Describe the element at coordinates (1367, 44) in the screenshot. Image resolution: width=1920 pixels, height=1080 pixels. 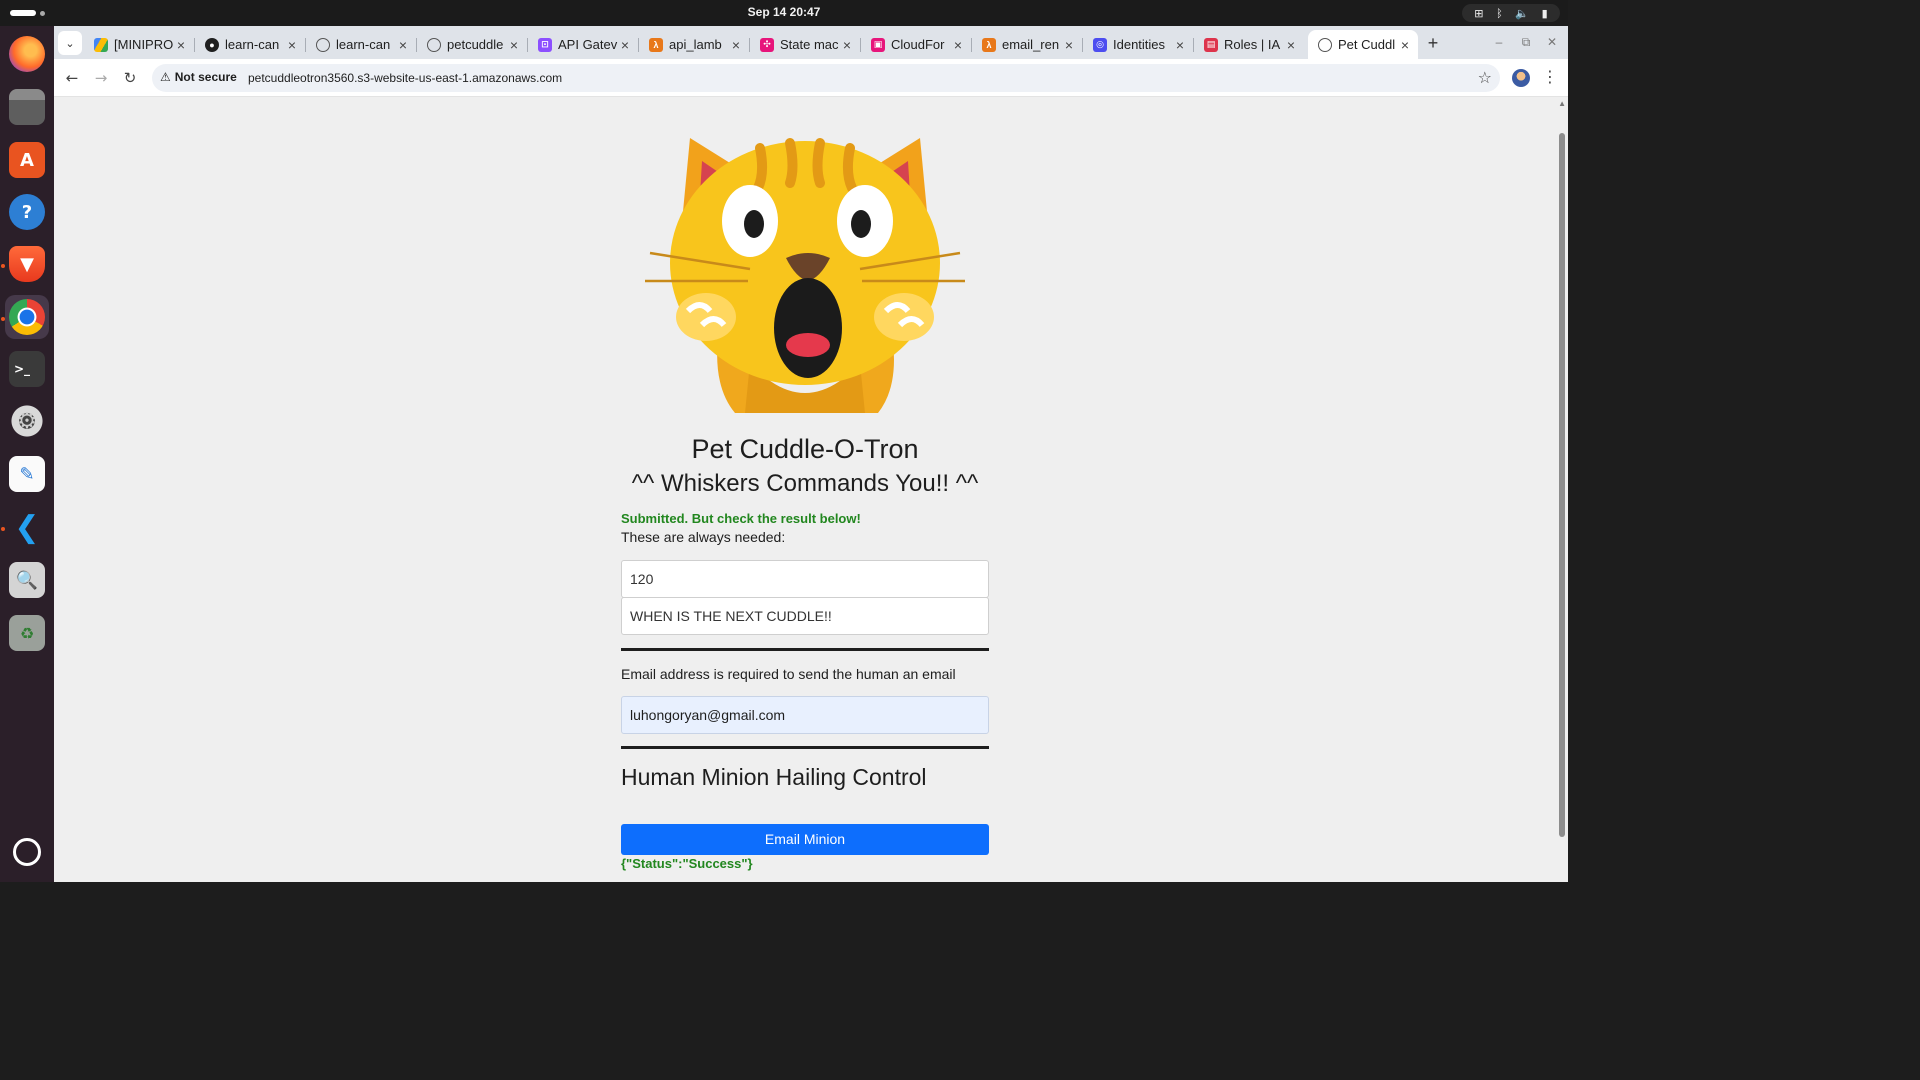
I see `tab-title: Pet Cuddl` at that location.